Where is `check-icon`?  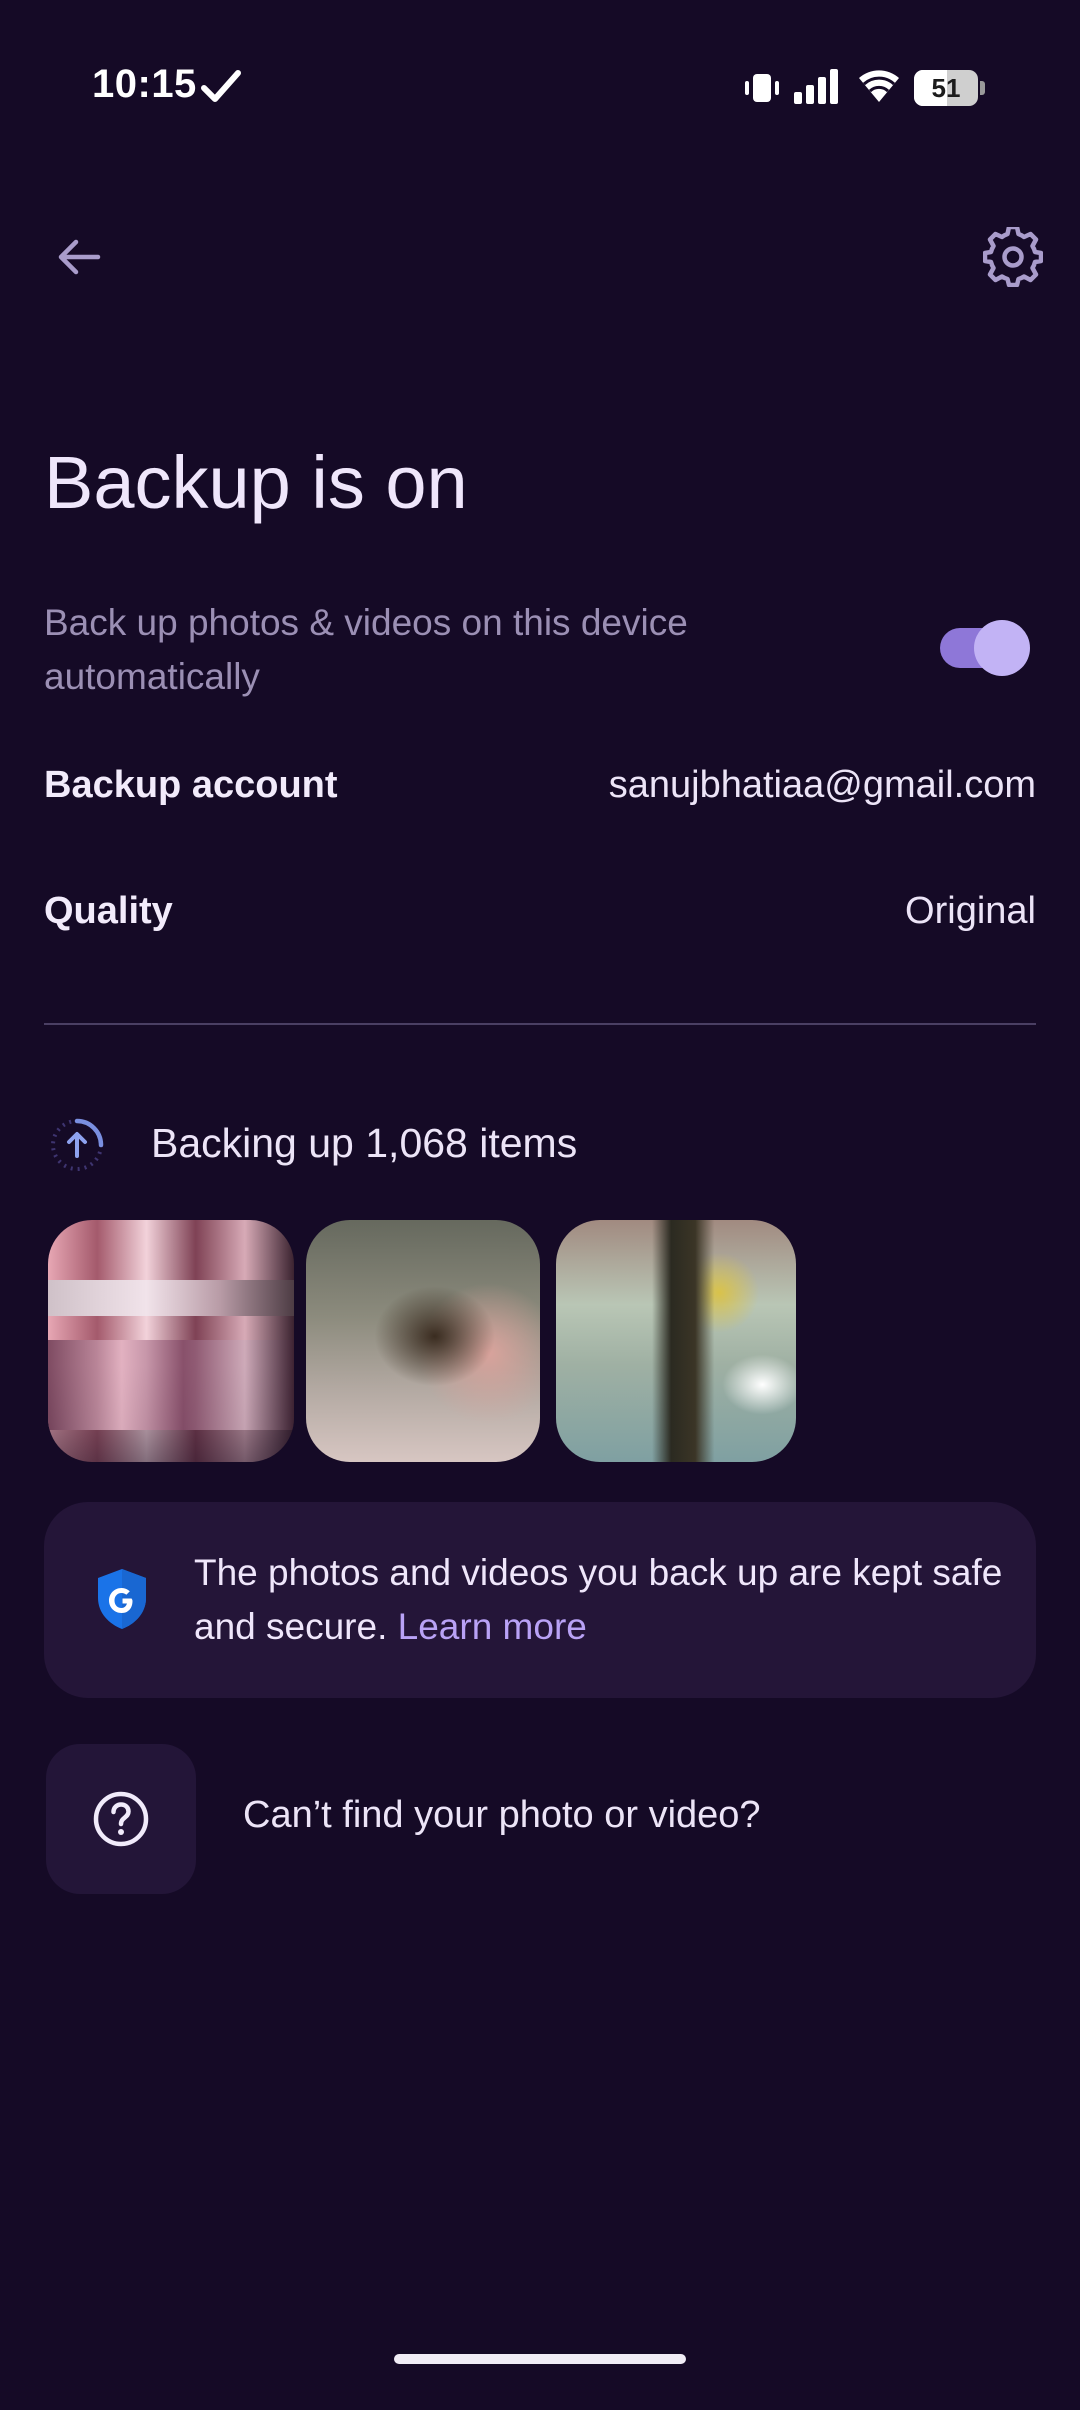
check-icon is located at coordinates (221, 86).